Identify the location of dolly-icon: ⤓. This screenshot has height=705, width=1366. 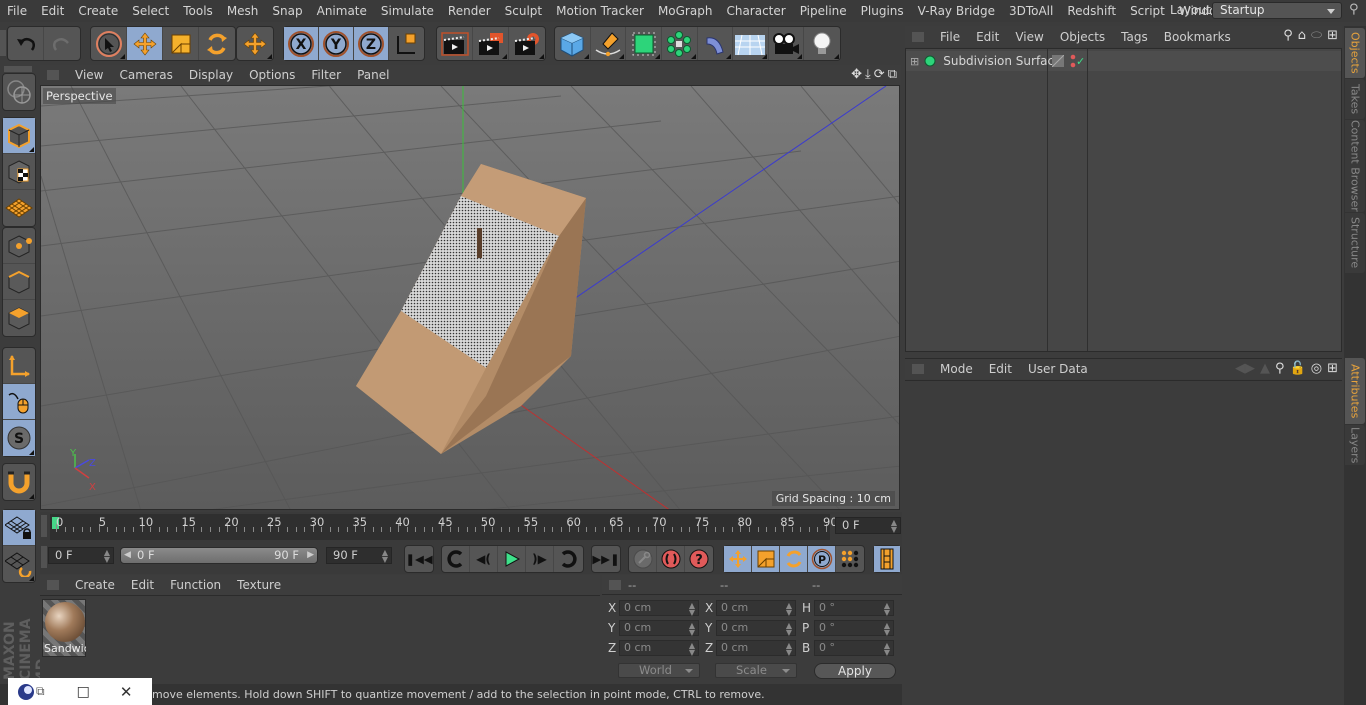
(868, 74).